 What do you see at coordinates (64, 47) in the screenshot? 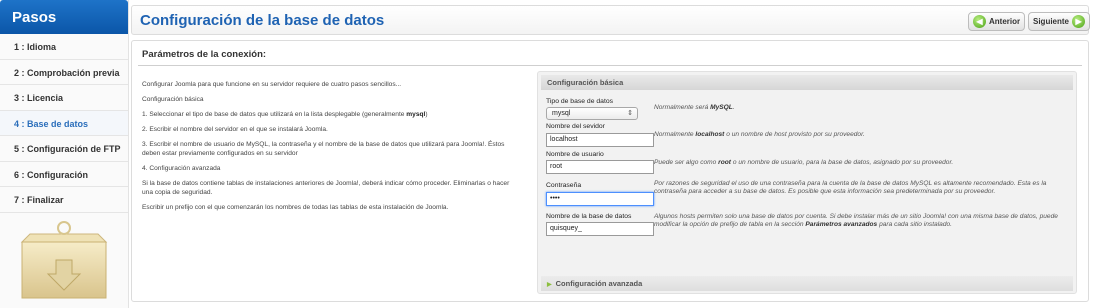
I see `sidebar-step-idioma: 1 : Idioma` at bounding box center [64, 47].